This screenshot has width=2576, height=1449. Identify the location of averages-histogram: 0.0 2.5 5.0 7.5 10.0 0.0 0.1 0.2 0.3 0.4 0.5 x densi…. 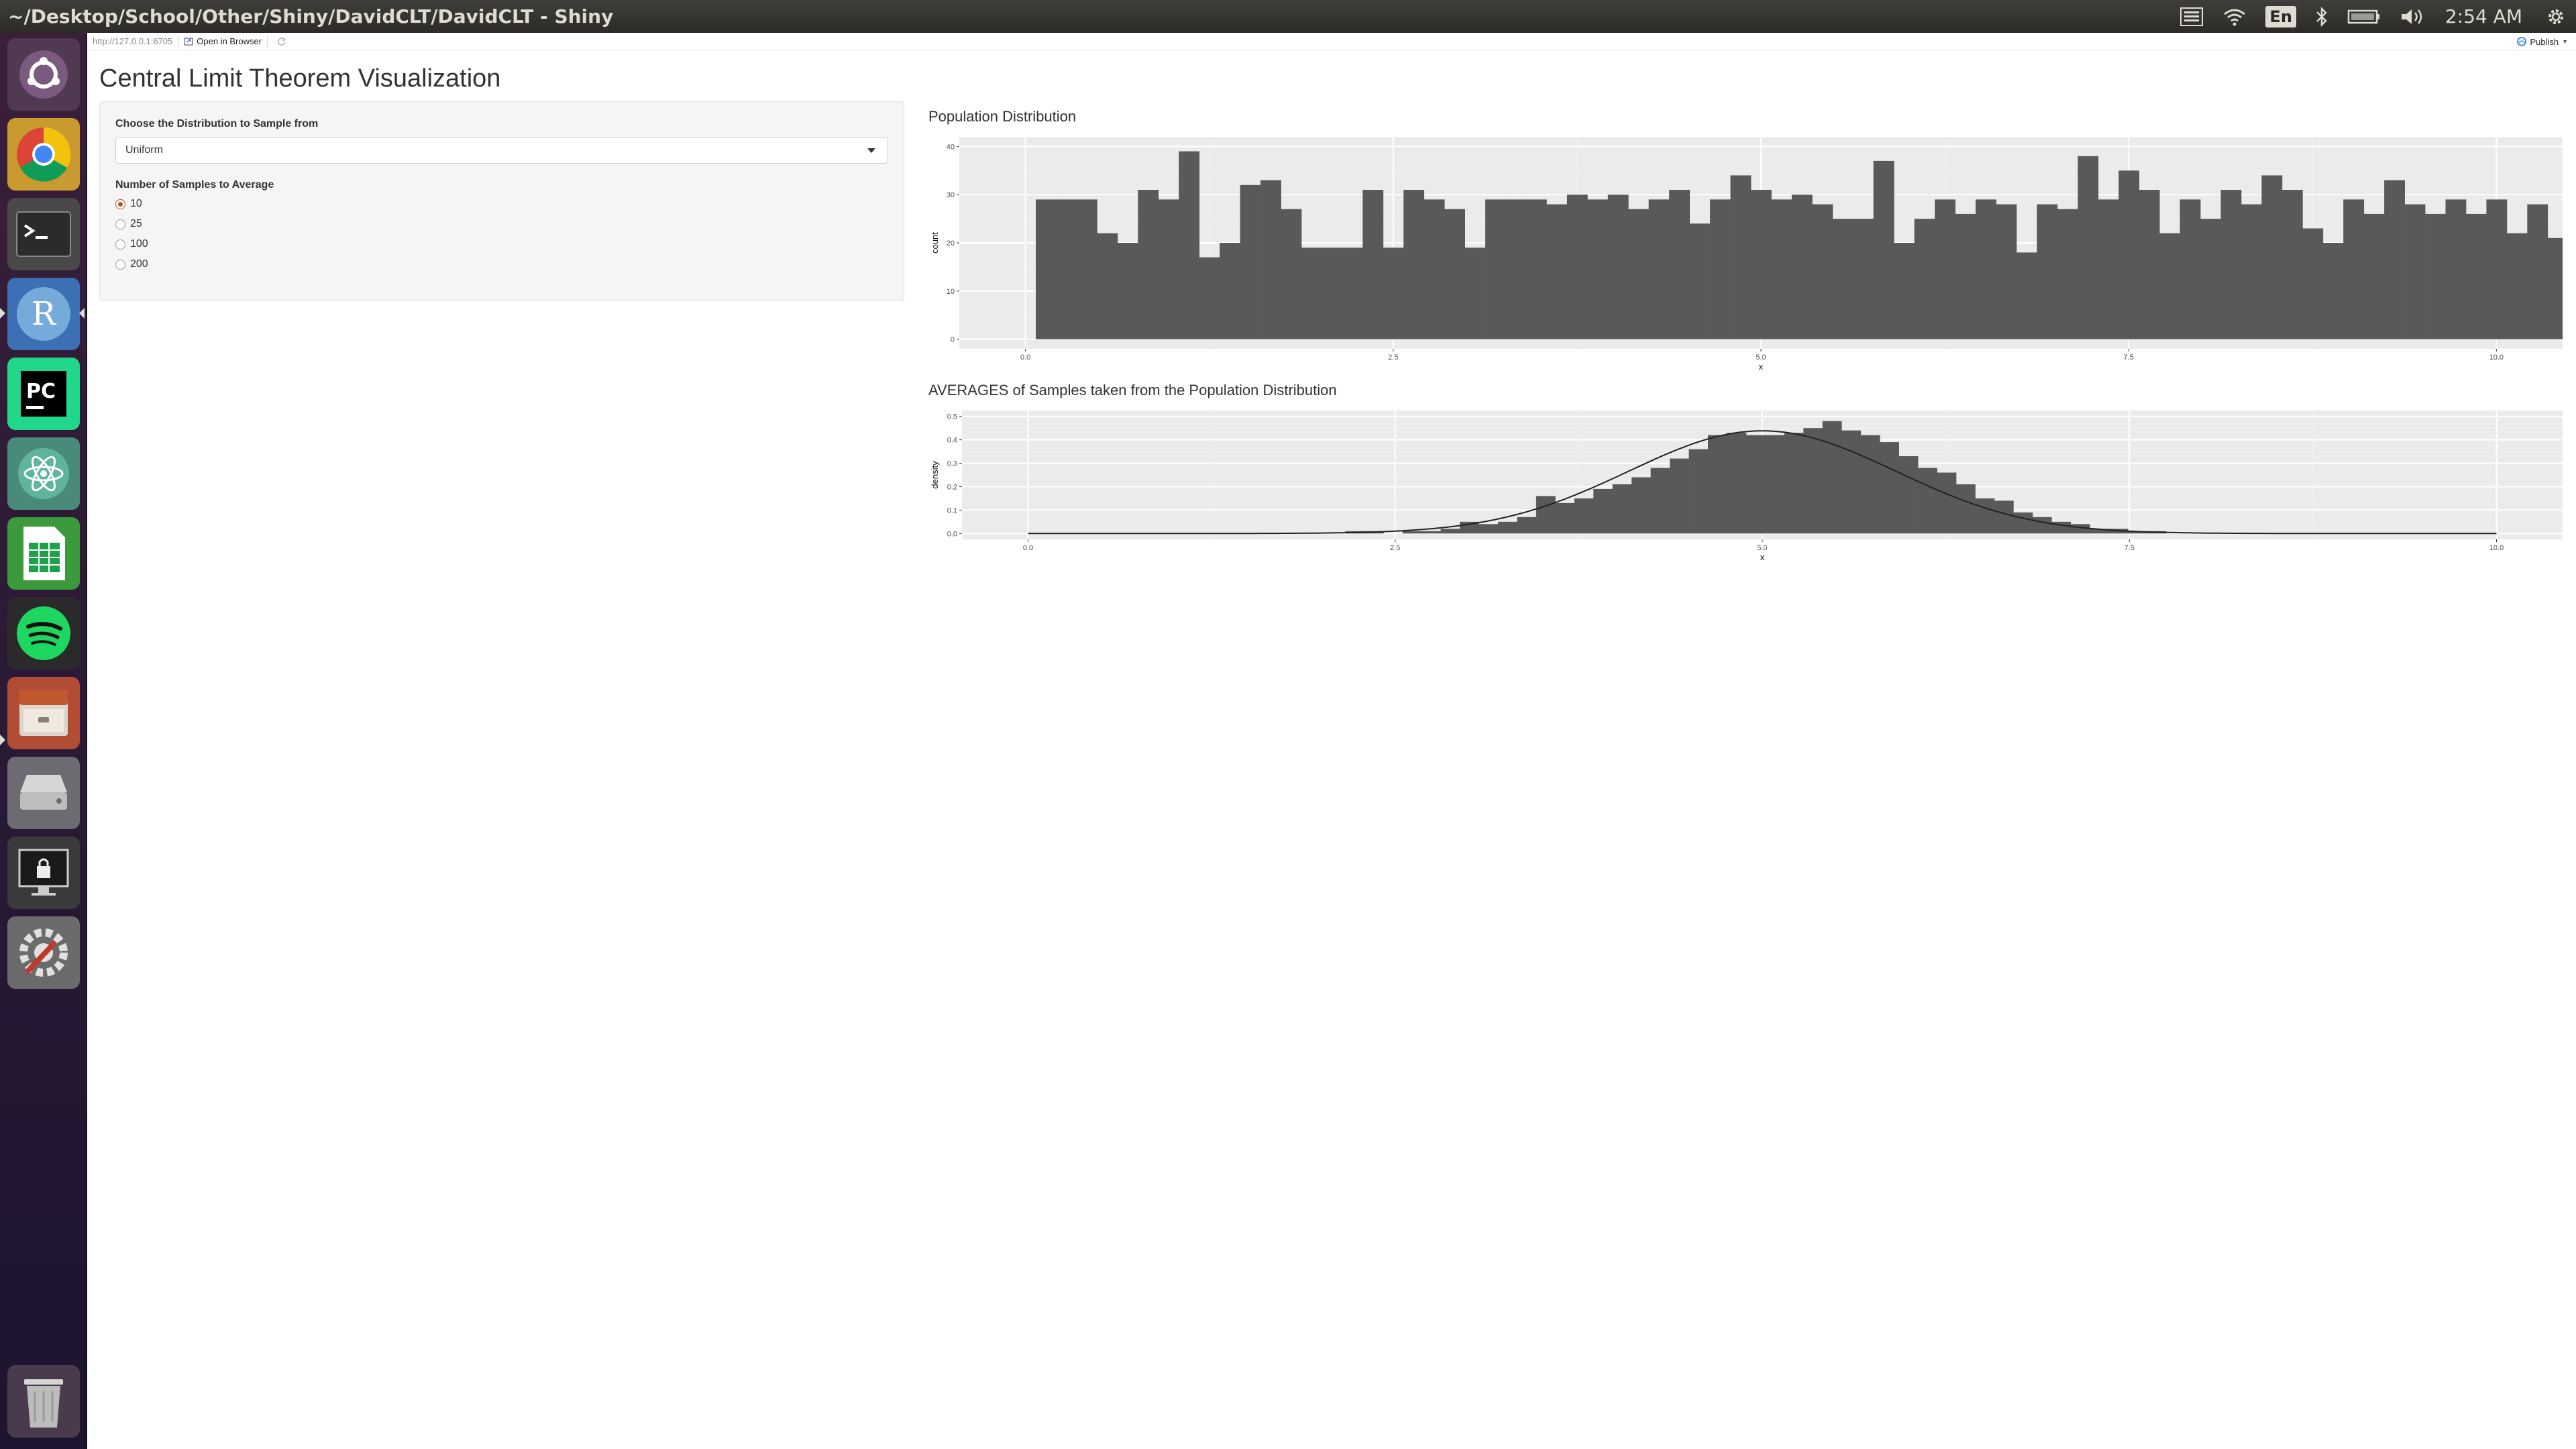
(1746, 486).